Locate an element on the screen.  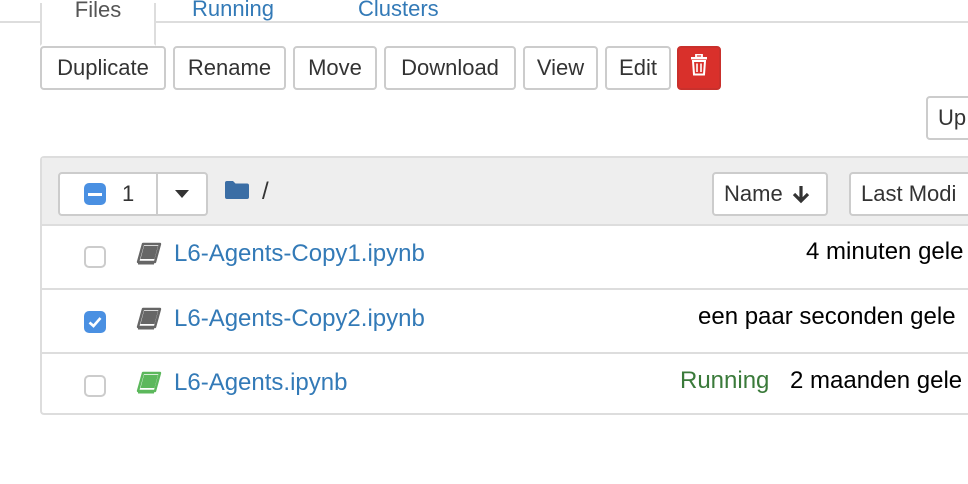
tab-files: Files is located at coordinates (98, 23).